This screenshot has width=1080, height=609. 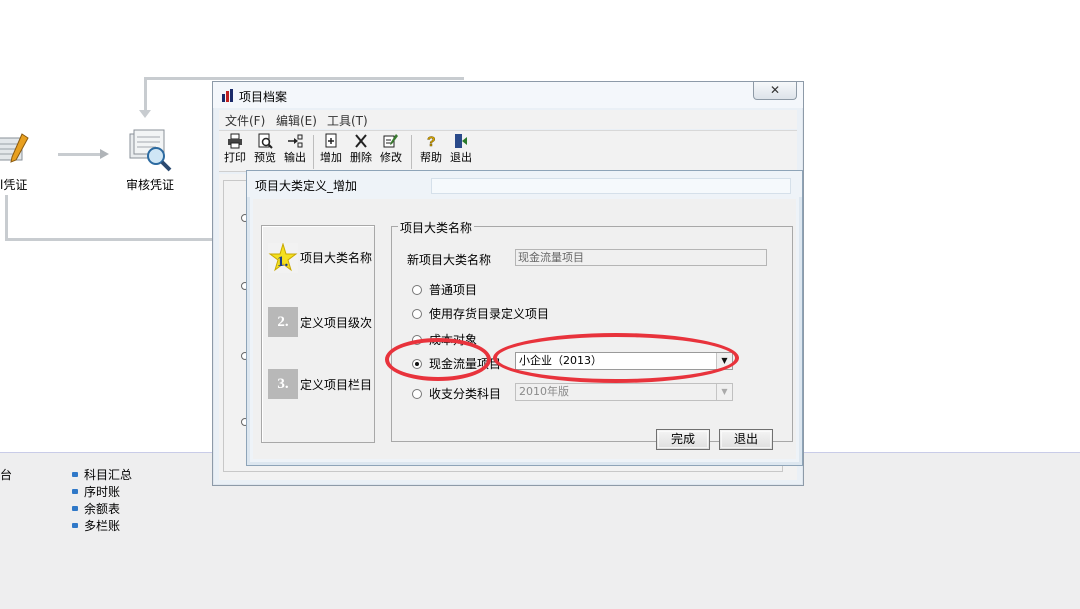 What do you see at coordinates (296, 120) in the screenshot?
I see `menu-edit: 编辑(E)` at bounding box center [296, 120].